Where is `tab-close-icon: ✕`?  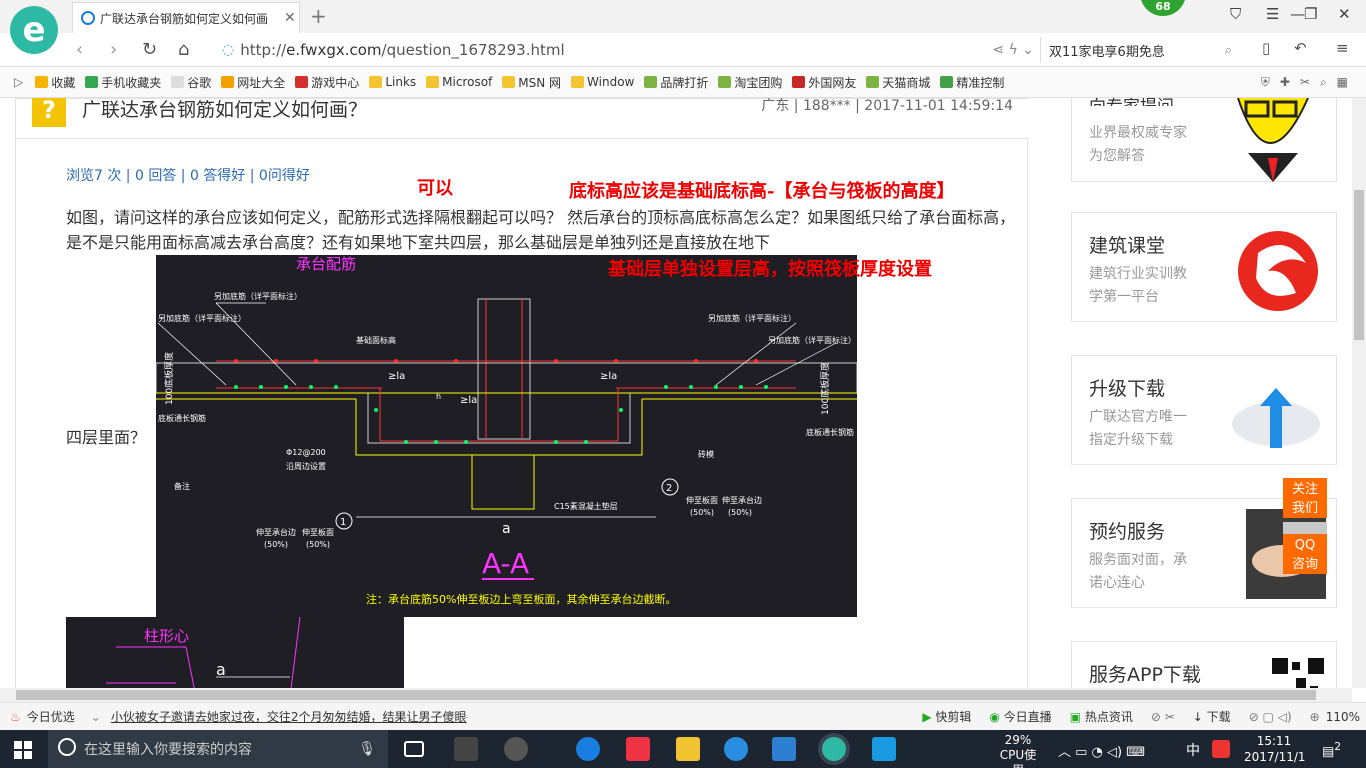
tab-close-icon: ✕ is located at coordinates (290, 18).